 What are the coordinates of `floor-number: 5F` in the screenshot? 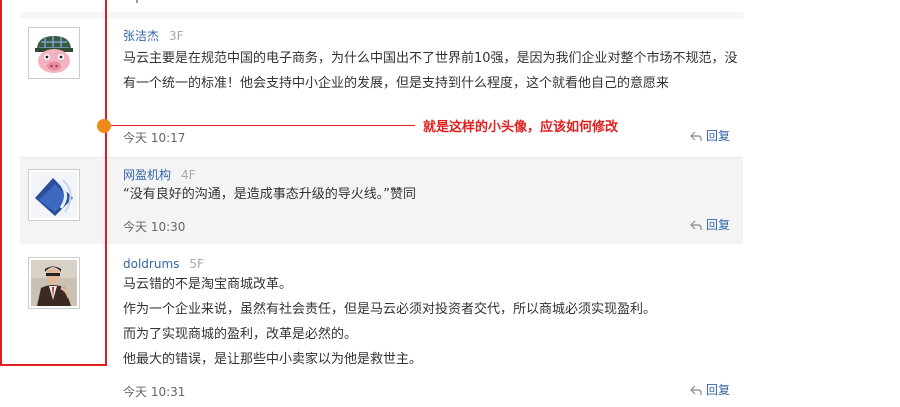 It's located at (196, 264).